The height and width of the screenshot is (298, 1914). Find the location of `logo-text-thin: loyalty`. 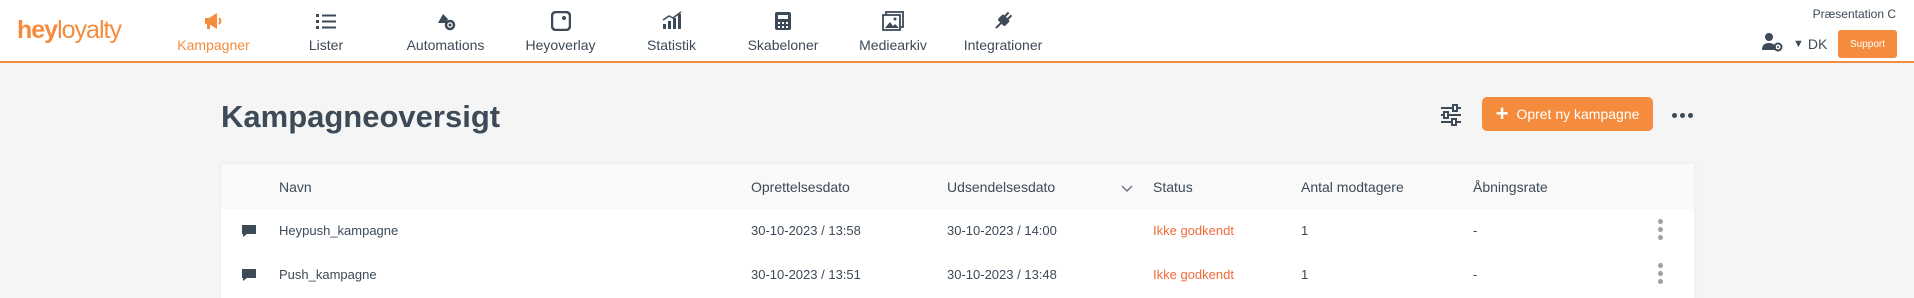

logo-text-thin: loyalty is located at coordinates (89, 30).